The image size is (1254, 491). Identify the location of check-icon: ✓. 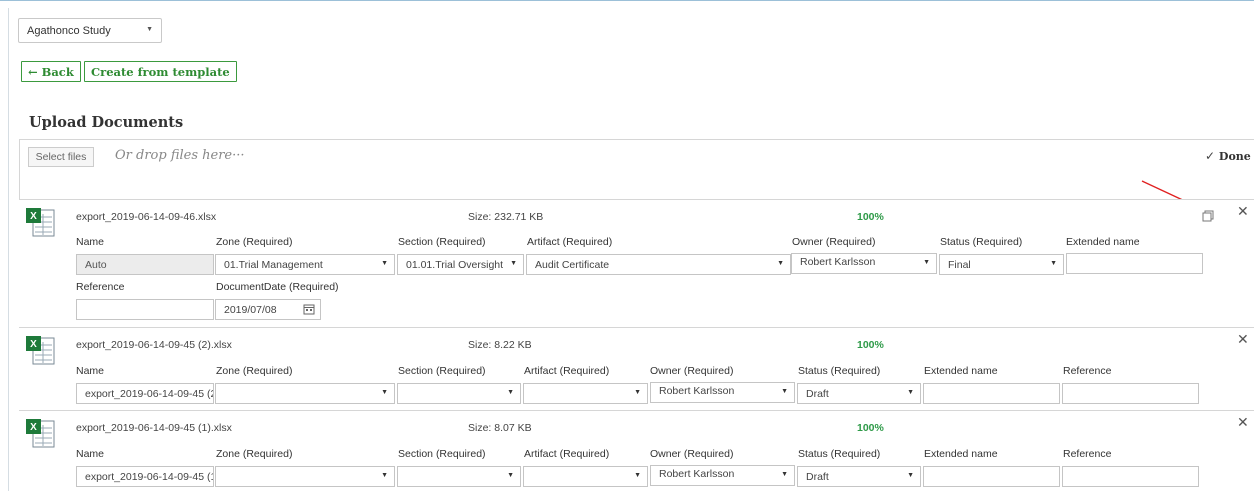
(1210, 156).